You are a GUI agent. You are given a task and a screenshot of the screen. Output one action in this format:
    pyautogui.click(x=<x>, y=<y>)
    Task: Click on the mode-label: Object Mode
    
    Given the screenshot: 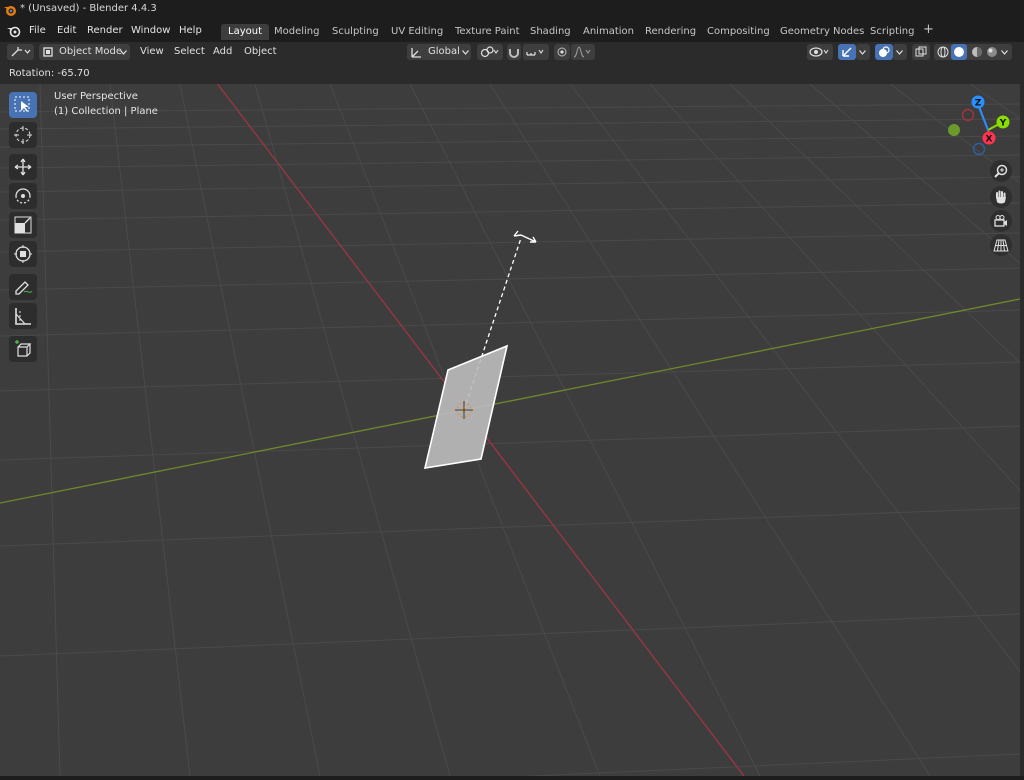 What is the action you would take?
    pyautogui.click(x=90, y=51)
    